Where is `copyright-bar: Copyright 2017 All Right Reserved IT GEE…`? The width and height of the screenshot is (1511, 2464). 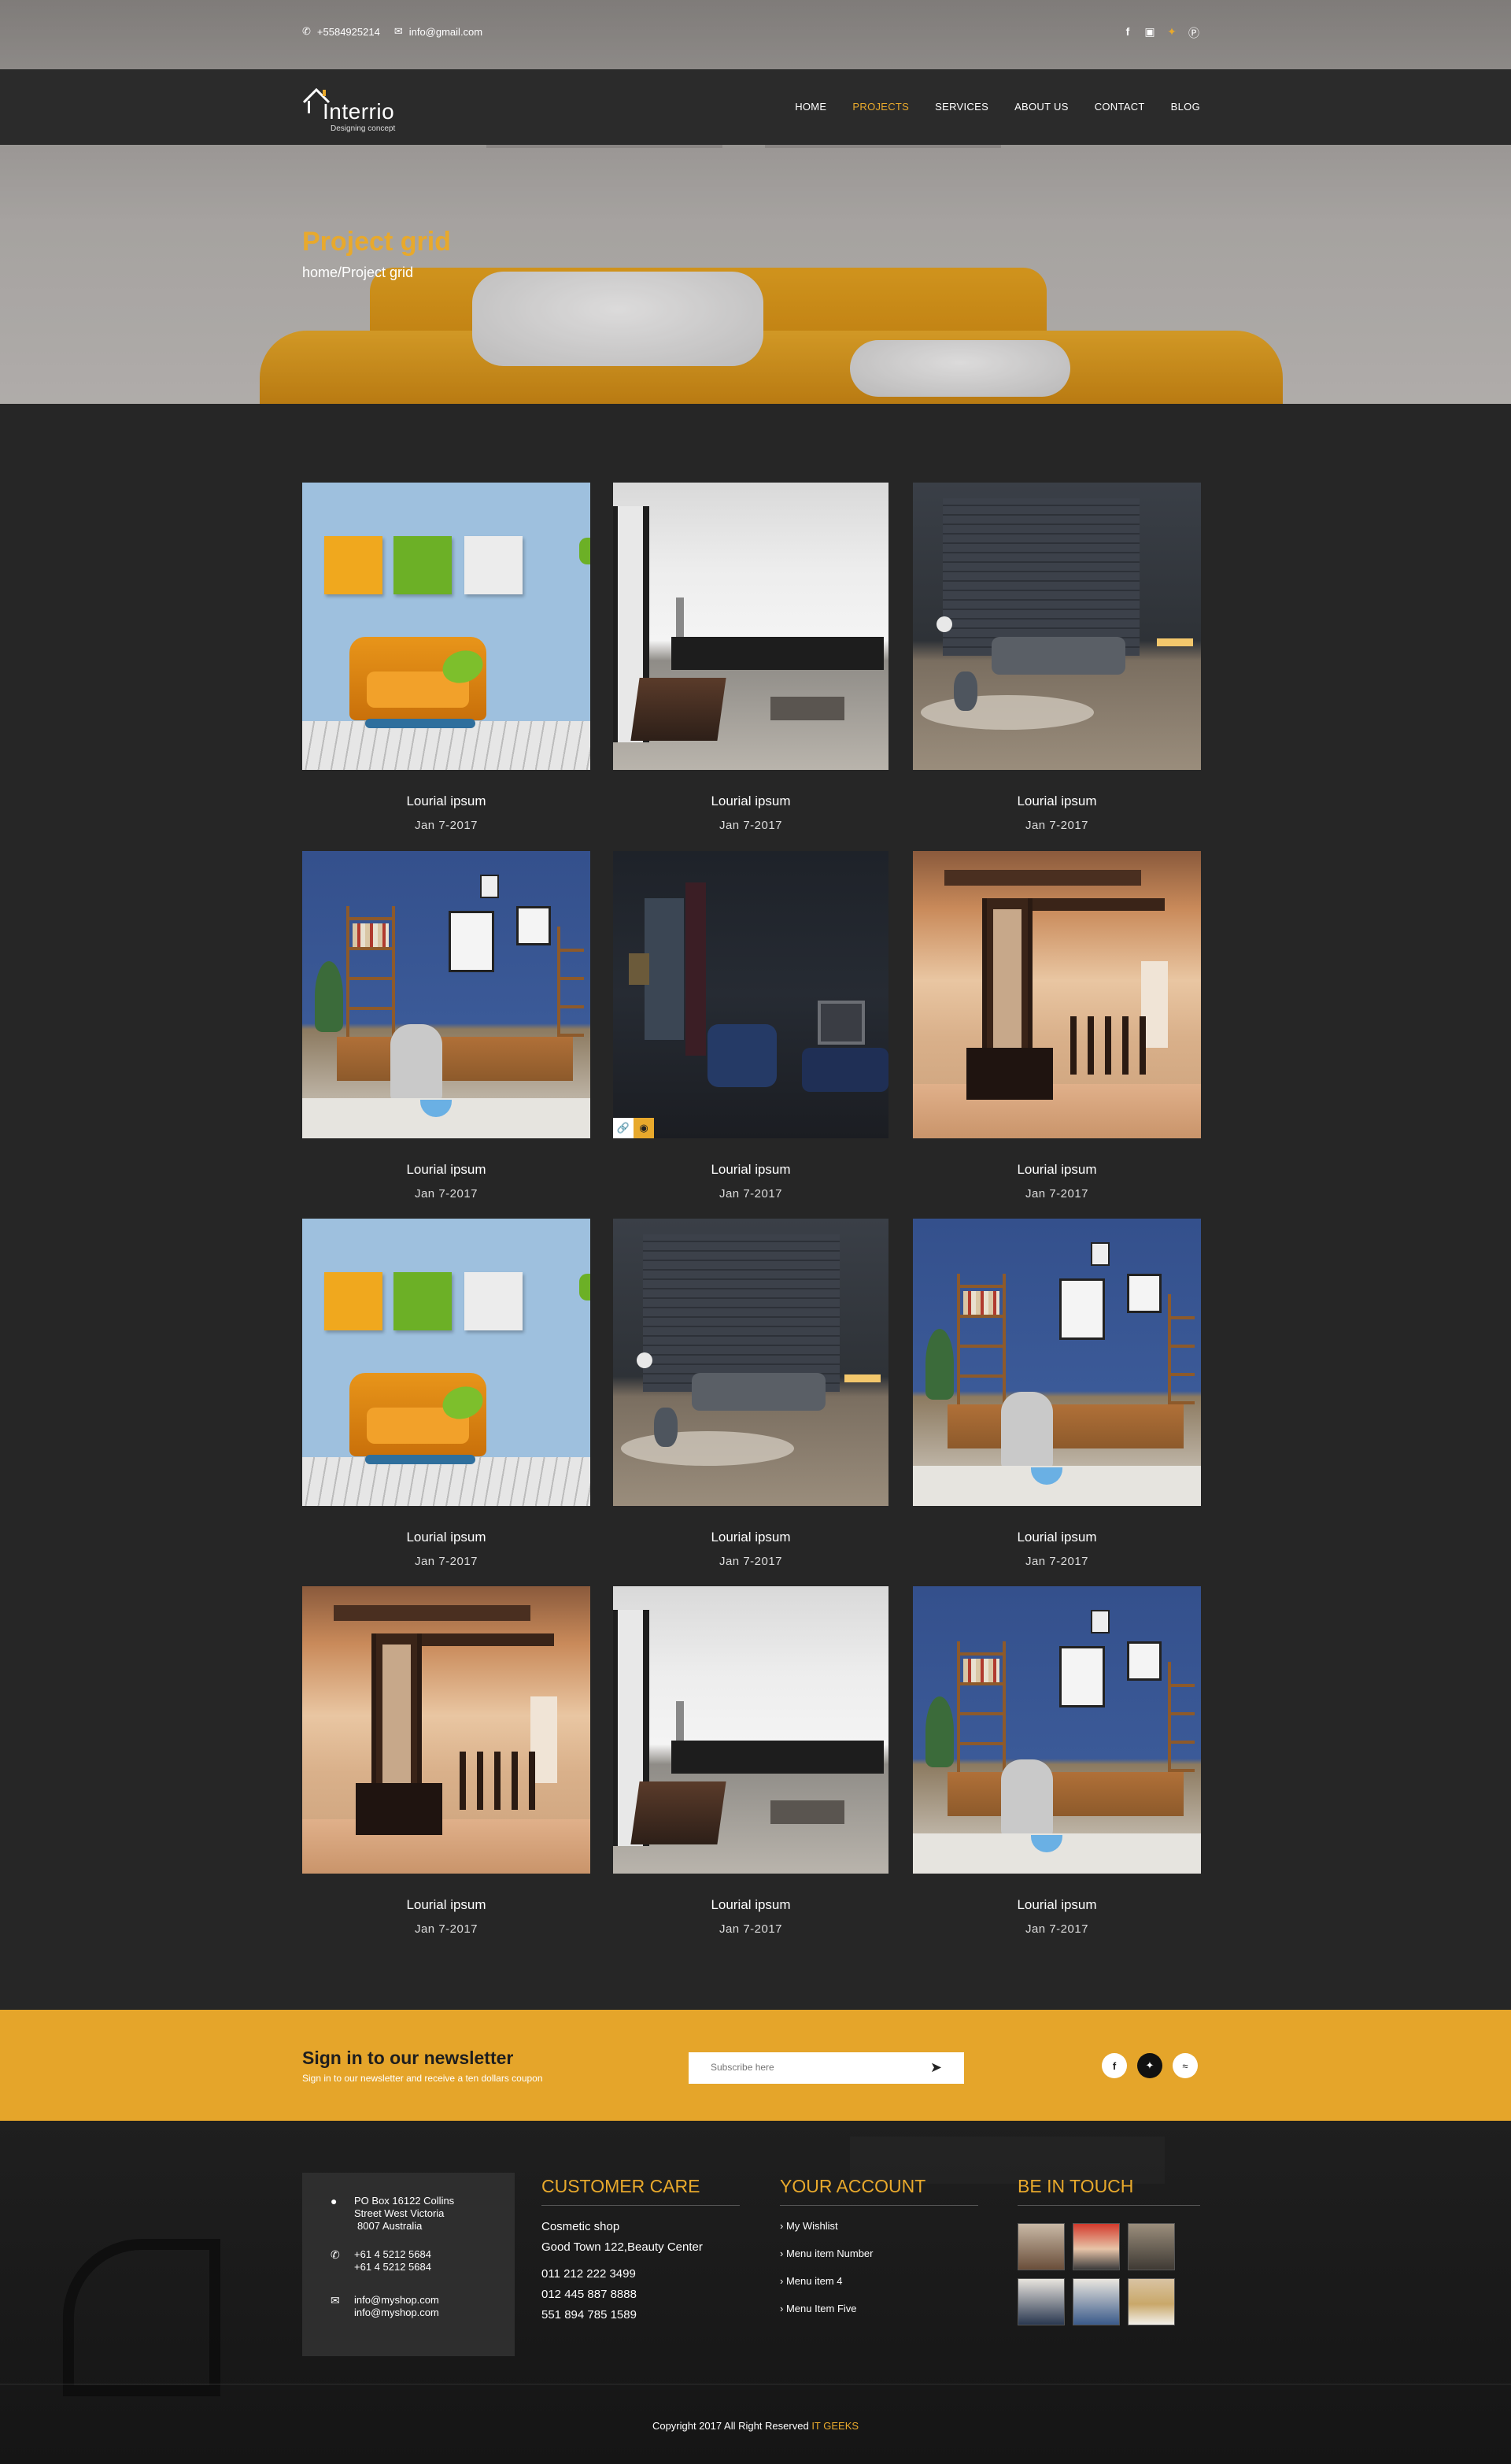 copyright-bar: Copyright 2017 All Right Reserved IT GEE… is located at coordinates (756, 2426).